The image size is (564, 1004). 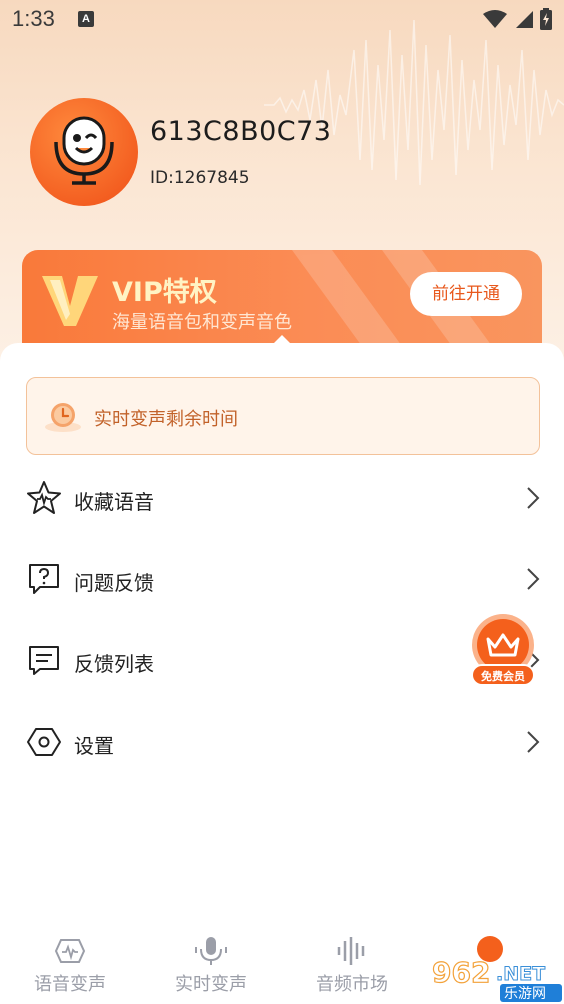 I want to click on site-watermark: 962 .NET 乐游网, so click(x=496, y=978).